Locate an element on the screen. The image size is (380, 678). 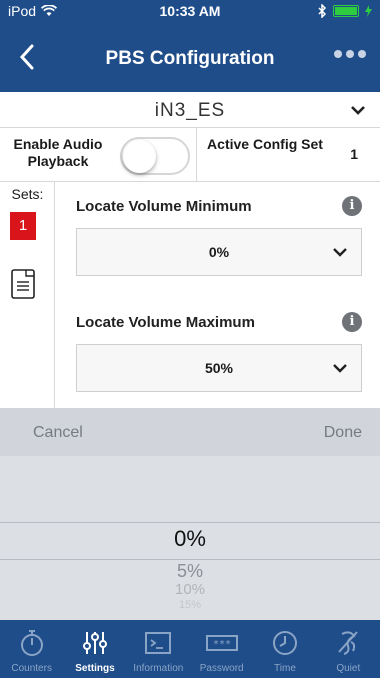
min-volume-select: 0% is located at coordinates (219, 252).